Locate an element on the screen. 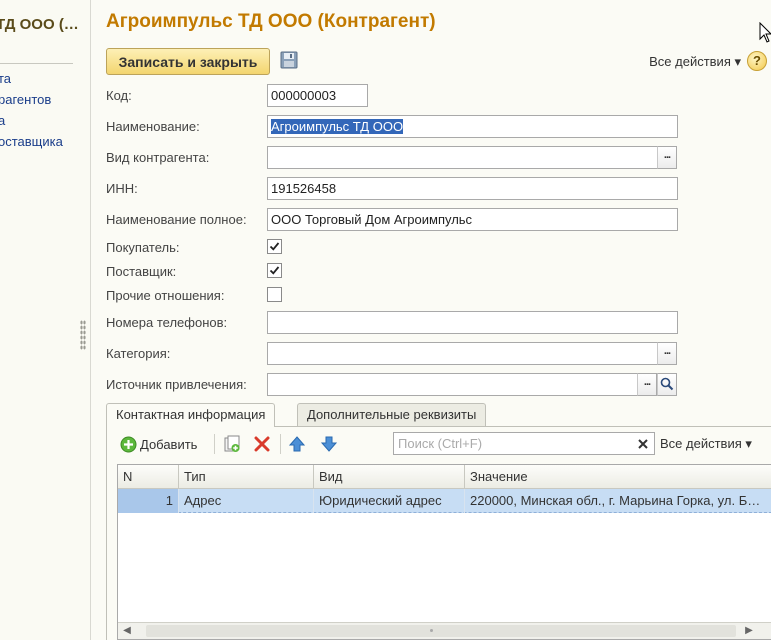  mouse-cursor-icon is located at coordinates (765, 32).